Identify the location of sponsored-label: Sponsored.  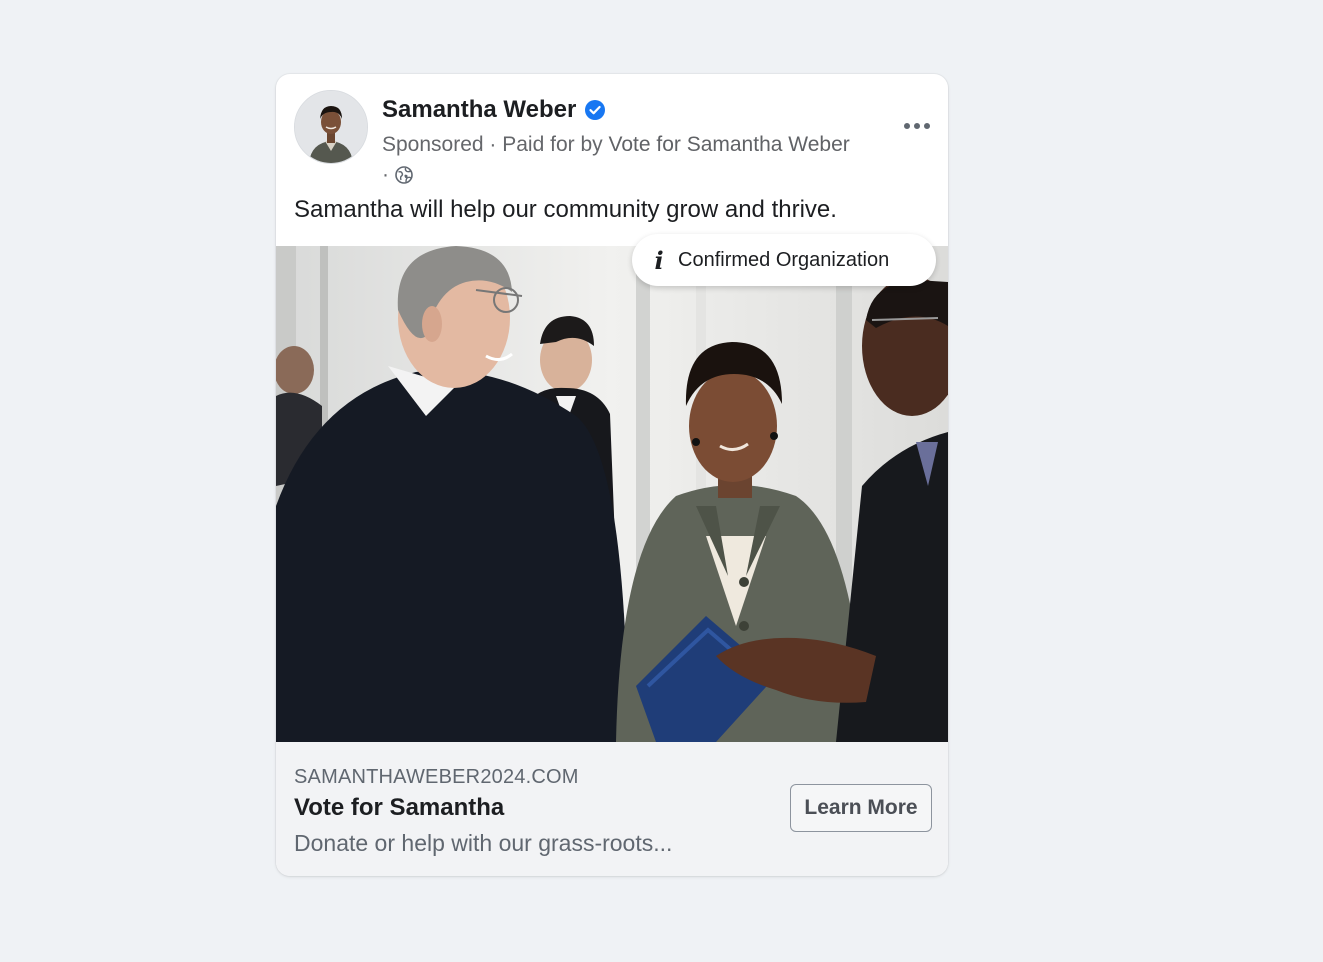
(433, 144).